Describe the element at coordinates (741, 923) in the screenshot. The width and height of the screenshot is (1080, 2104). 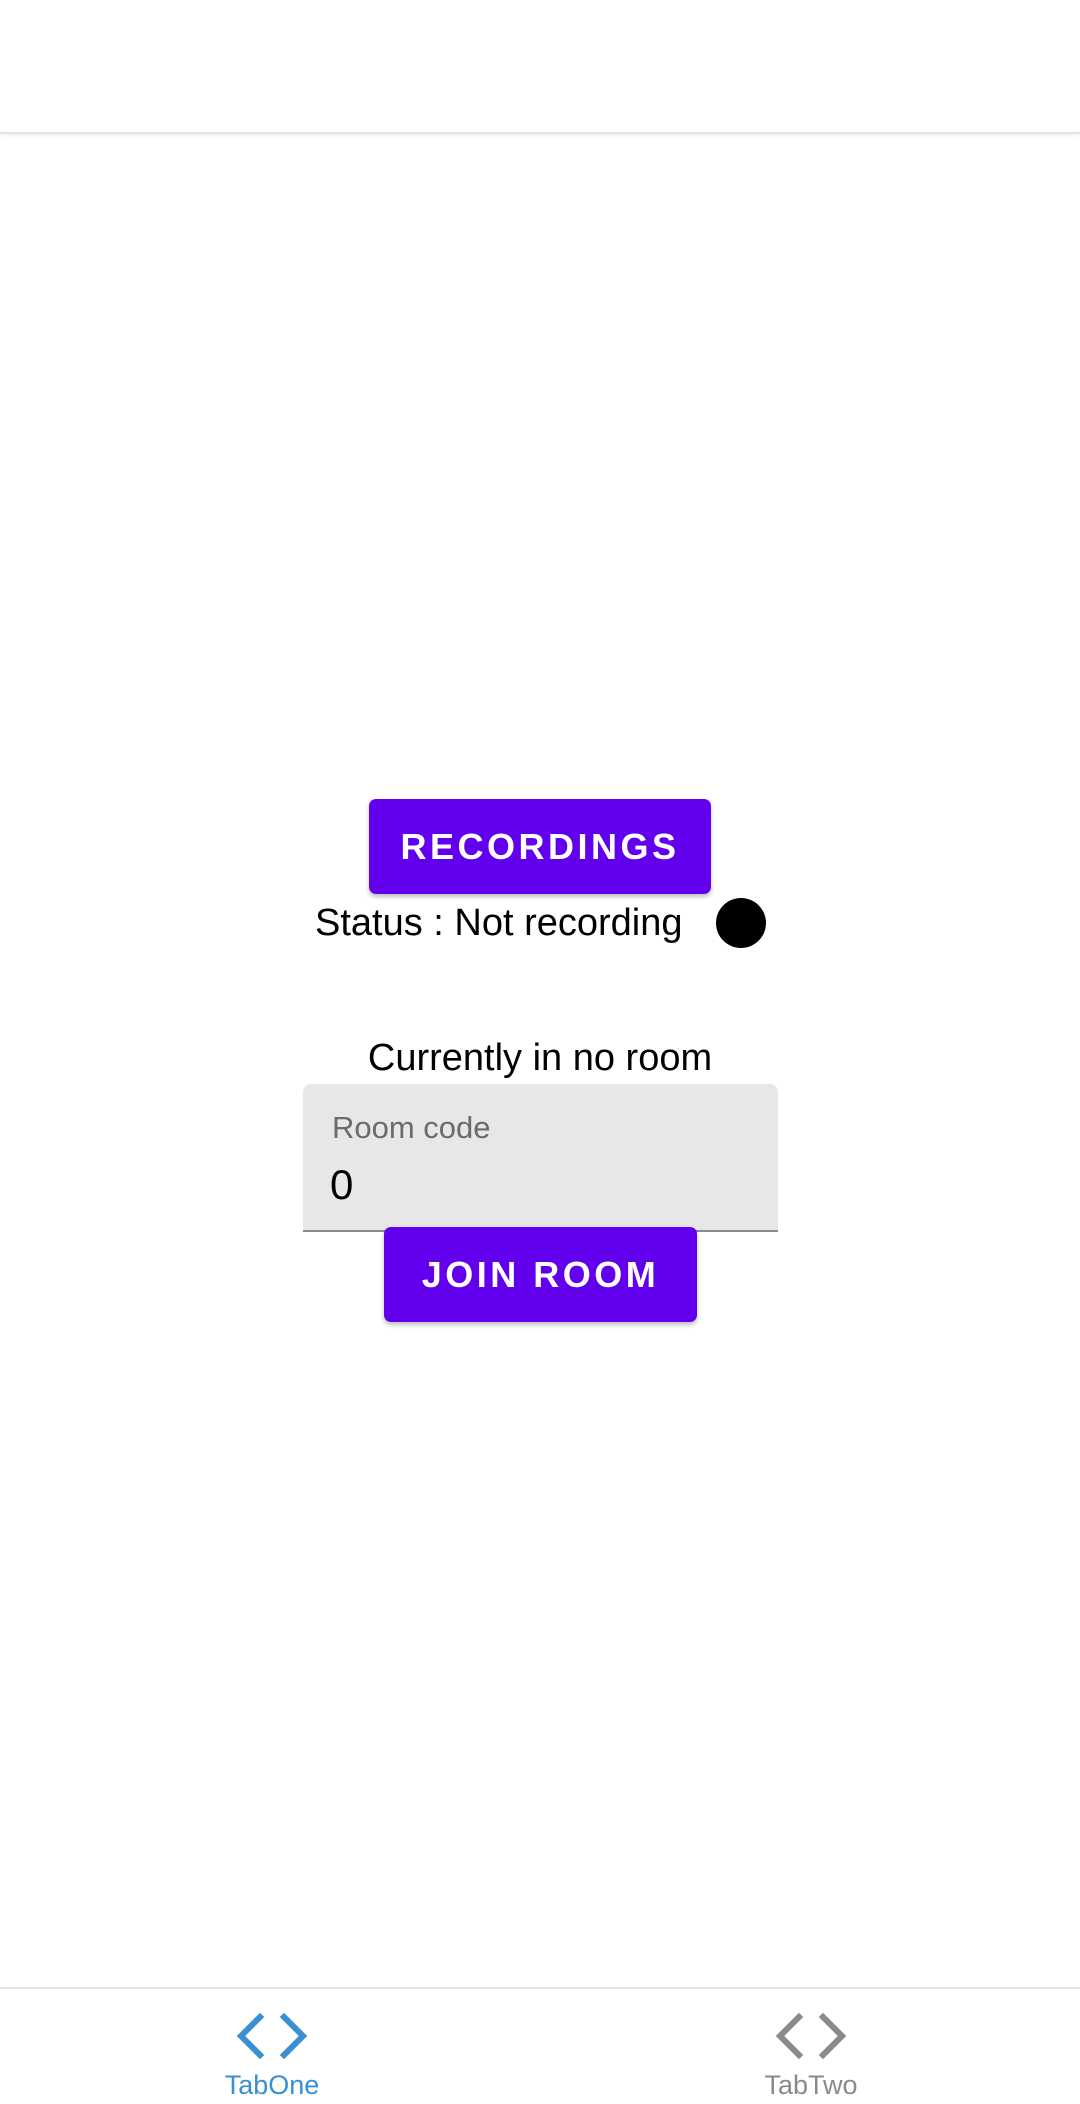
I see `status-indicator-dot` at that location.